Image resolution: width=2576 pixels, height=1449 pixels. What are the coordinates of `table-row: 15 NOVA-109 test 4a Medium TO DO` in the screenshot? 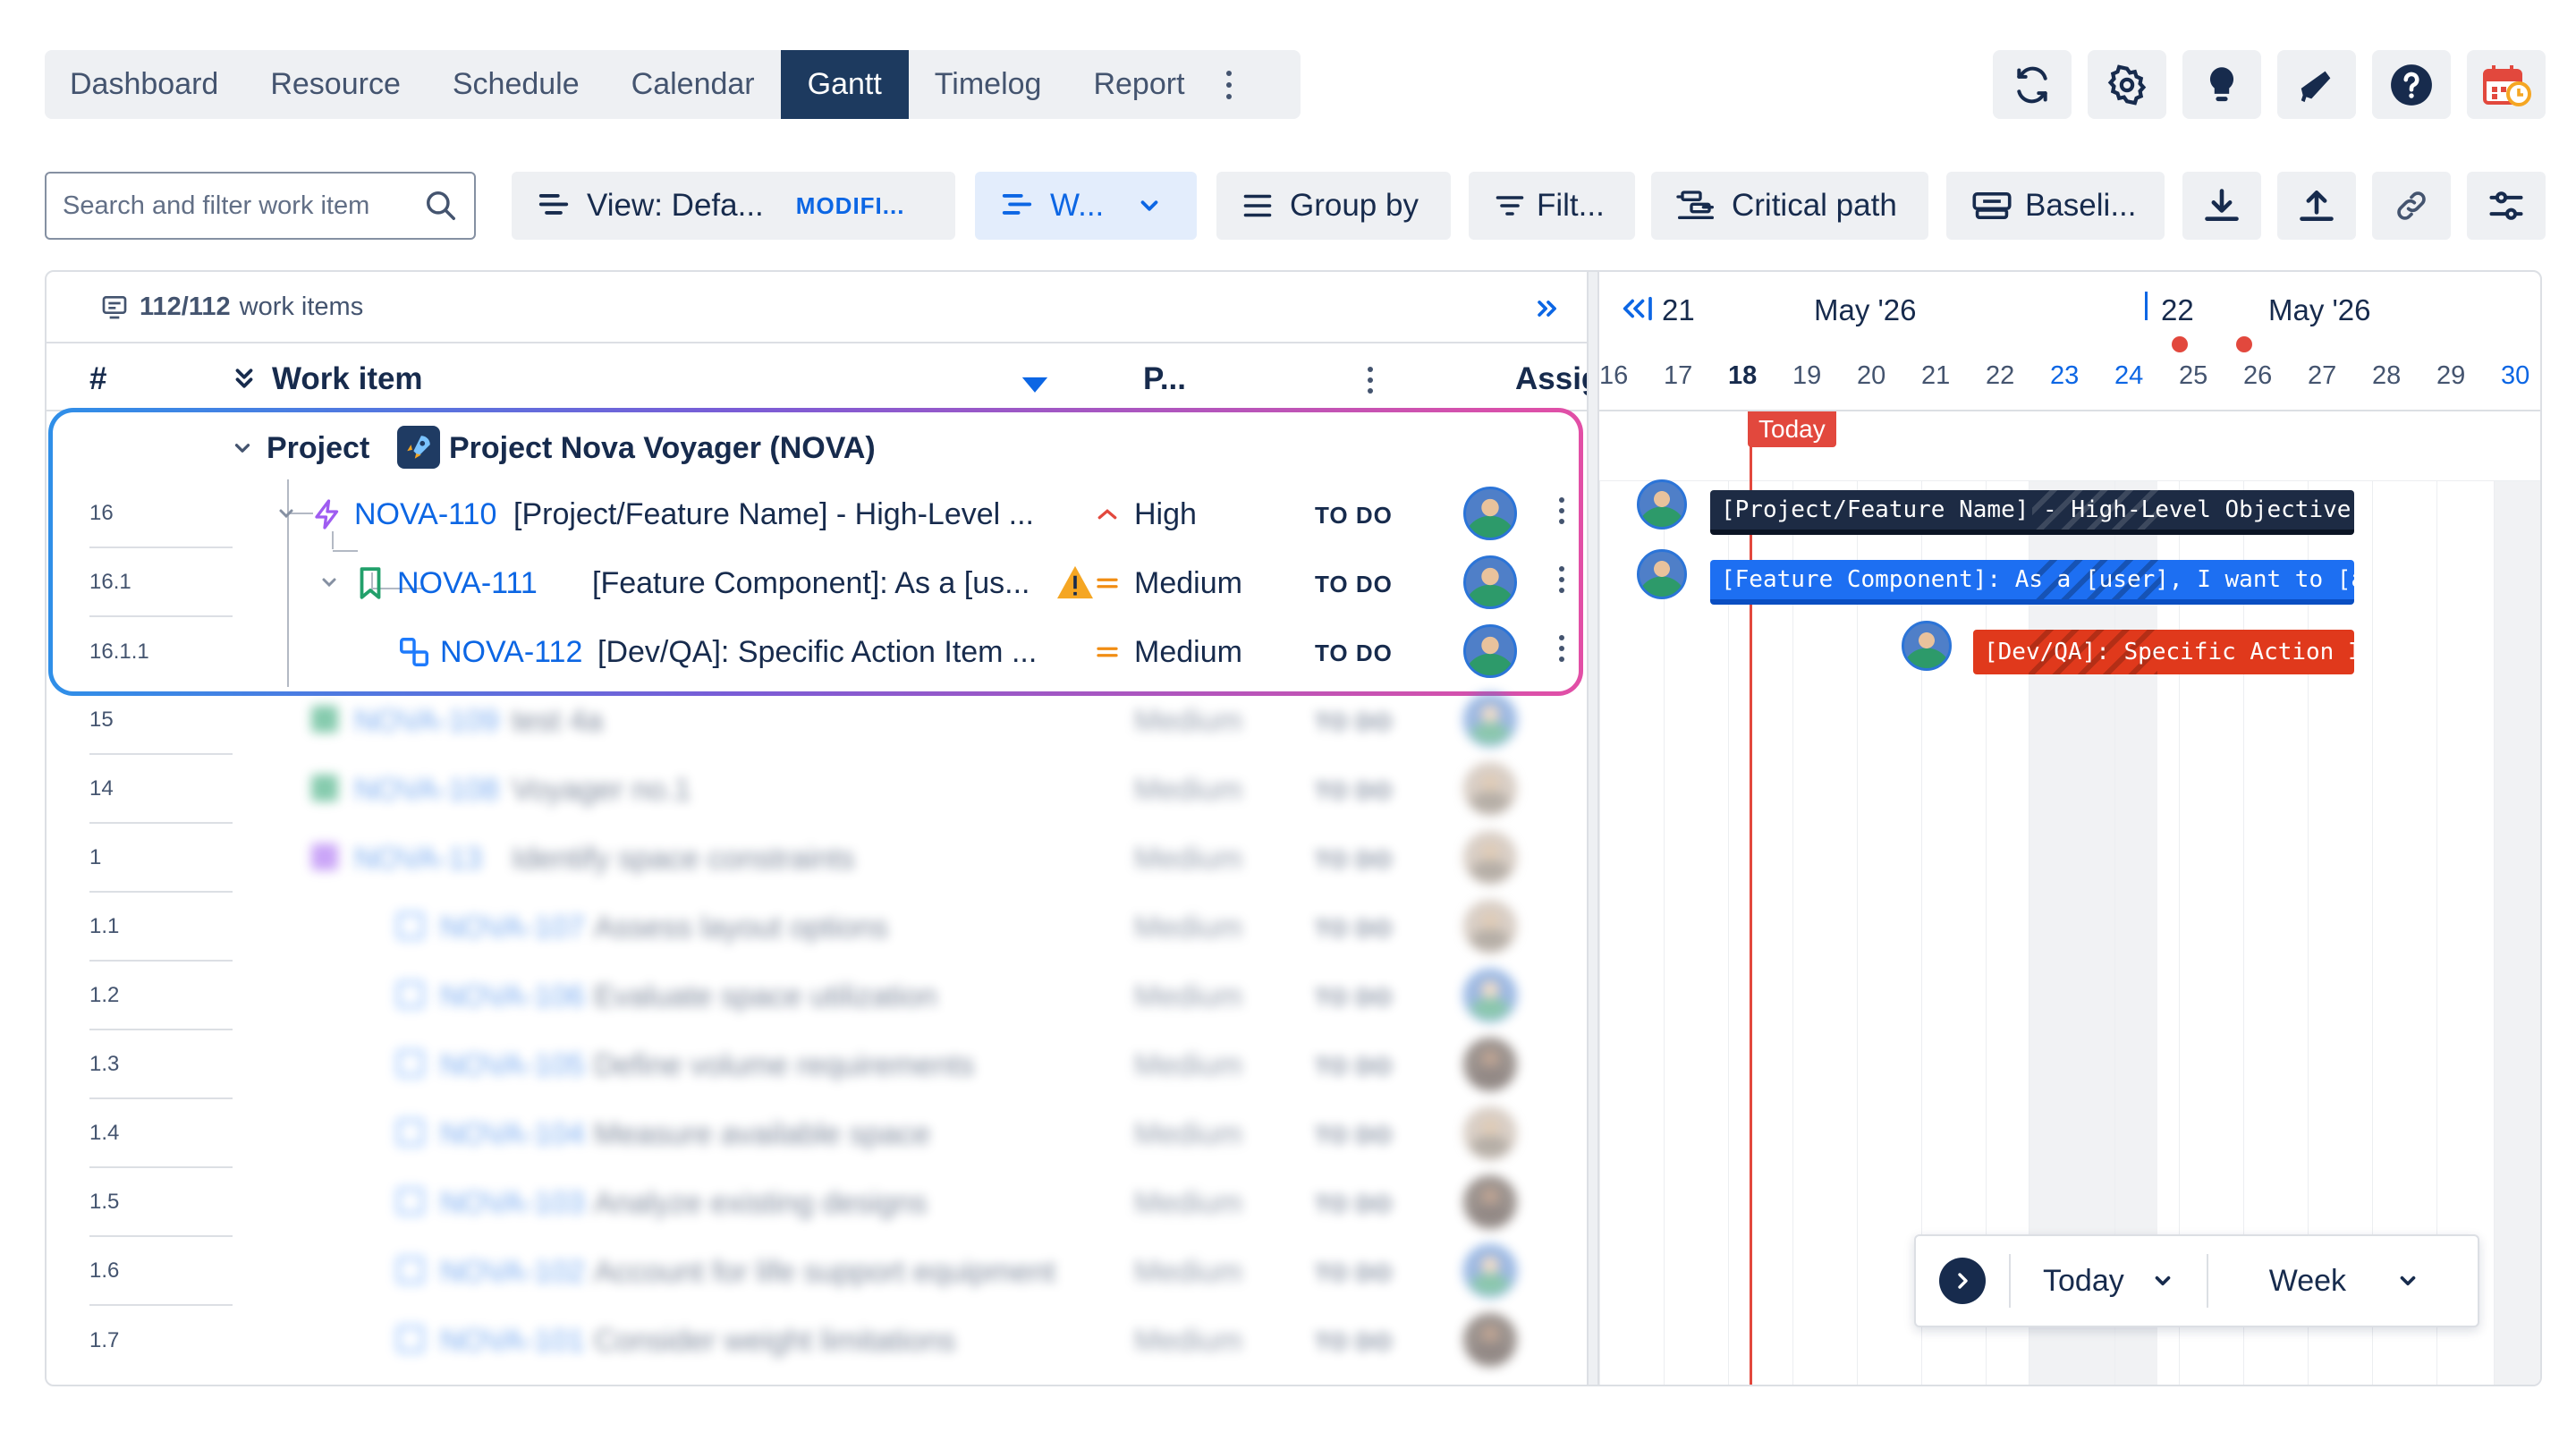 It's located at (817, 720).